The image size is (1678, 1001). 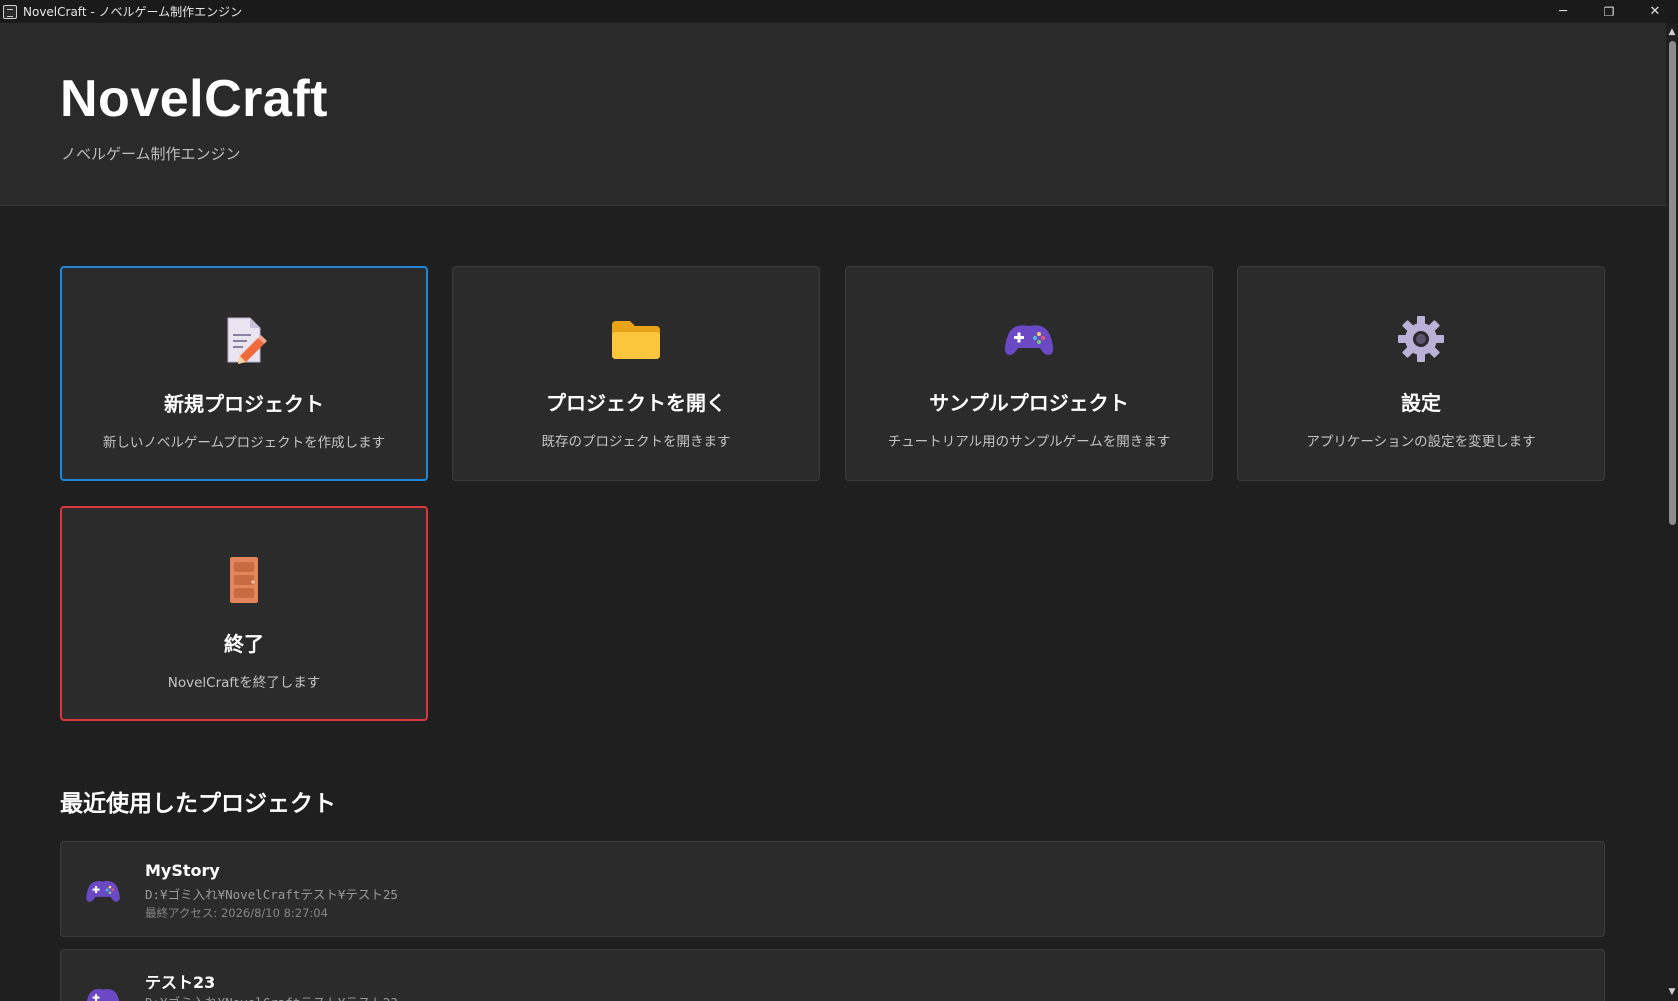 I want to click on recent-projects-heading: 最近使用したプロジェクト, so click(x=198, y=804).